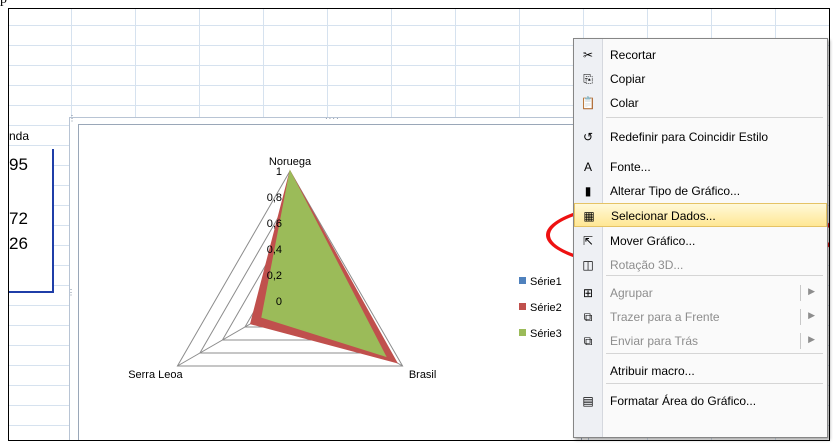  What do you see at coordinates (588, 317) in the screenshot?
I see `bring-front-icon: ⧉` at bounding box center [588, 317].